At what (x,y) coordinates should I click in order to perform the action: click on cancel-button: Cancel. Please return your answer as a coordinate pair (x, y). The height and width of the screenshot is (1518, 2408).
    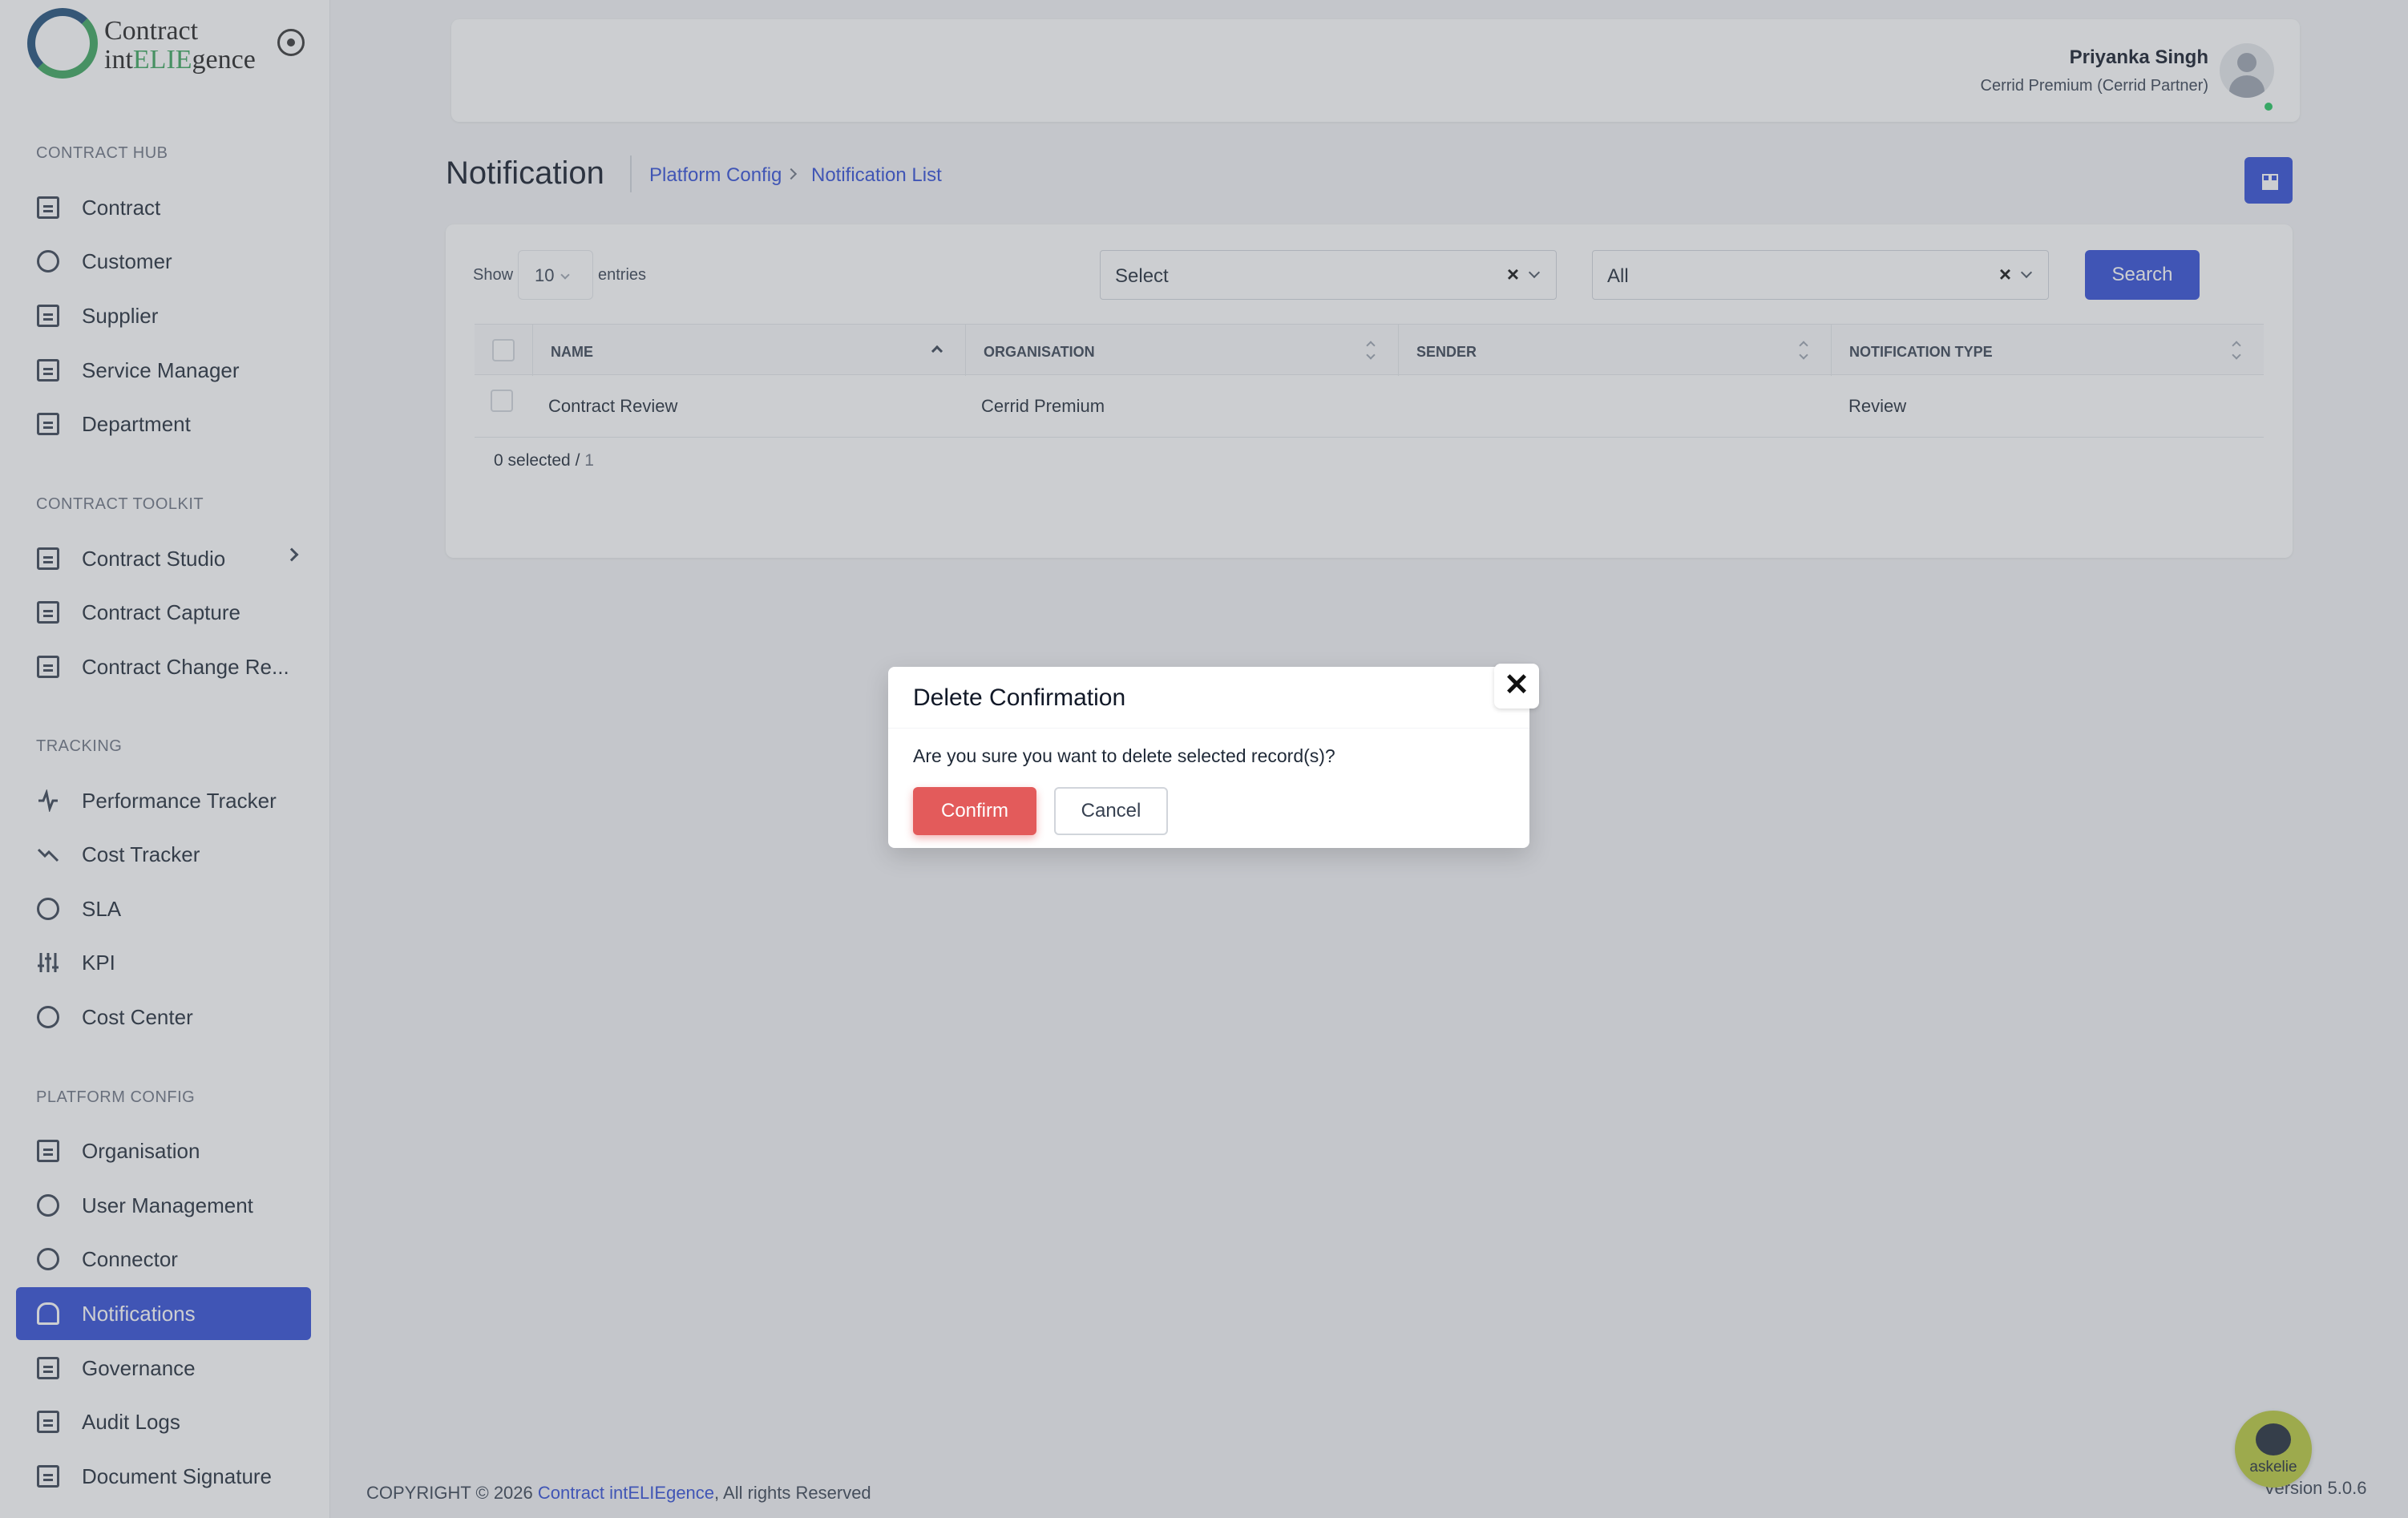
    Looking at the image, I should click on (1111, 811).